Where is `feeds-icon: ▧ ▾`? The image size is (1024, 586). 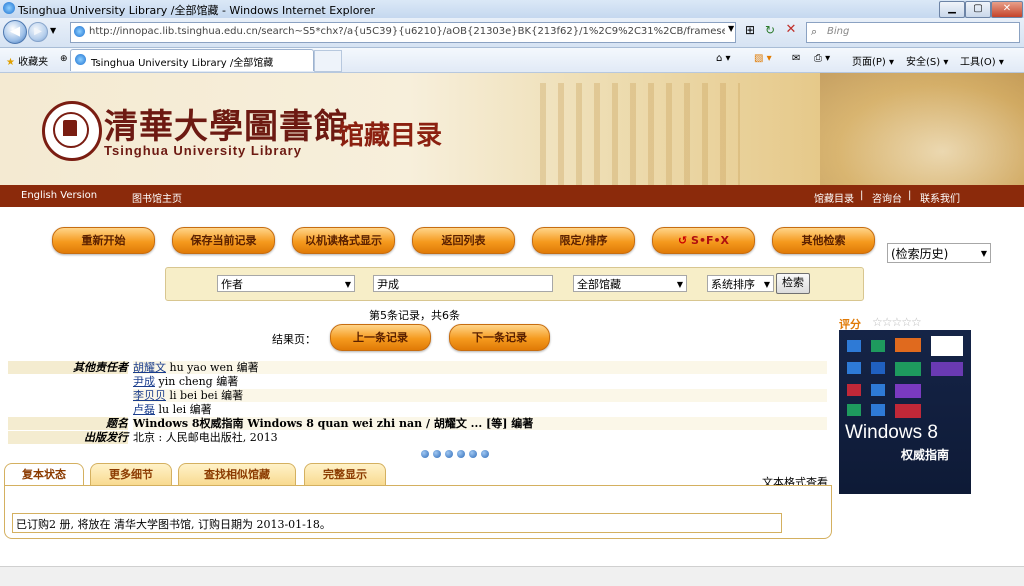 feeds-icon: ▧ ▾ is located at coordinates (763, 58).